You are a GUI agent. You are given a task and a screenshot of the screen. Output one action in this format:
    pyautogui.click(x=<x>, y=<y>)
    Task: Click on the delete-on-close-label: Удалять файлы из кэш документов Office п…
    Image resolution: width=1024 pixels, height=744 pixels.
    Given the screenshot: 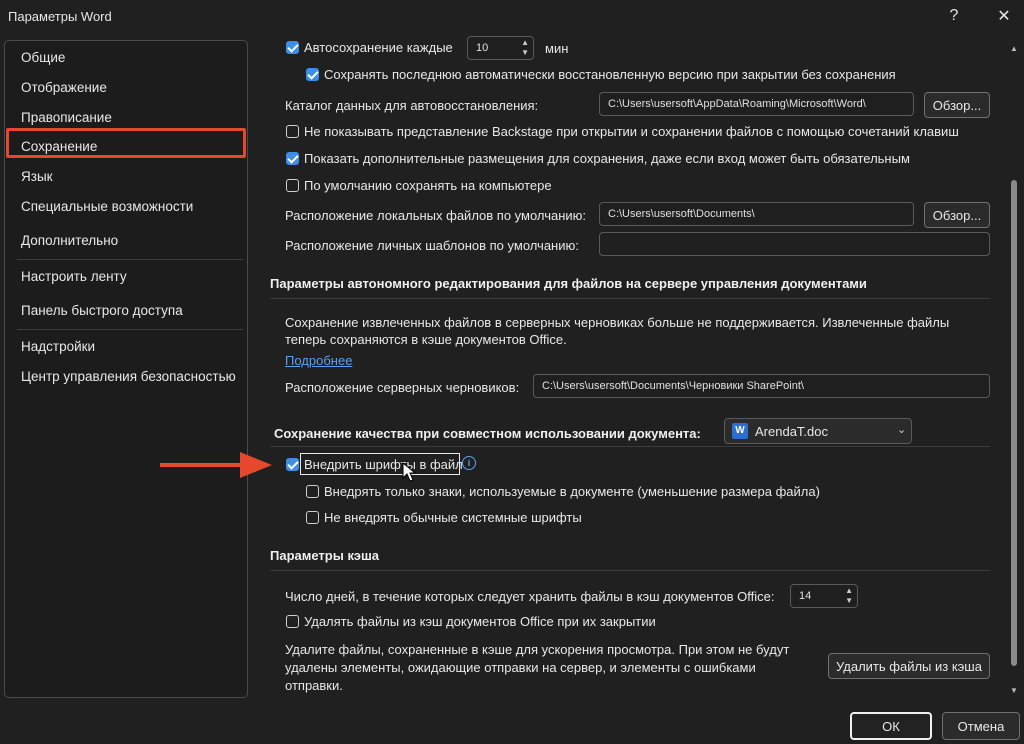 What is the action you would take?
    pyautogui.click(x=480, y=621)
    